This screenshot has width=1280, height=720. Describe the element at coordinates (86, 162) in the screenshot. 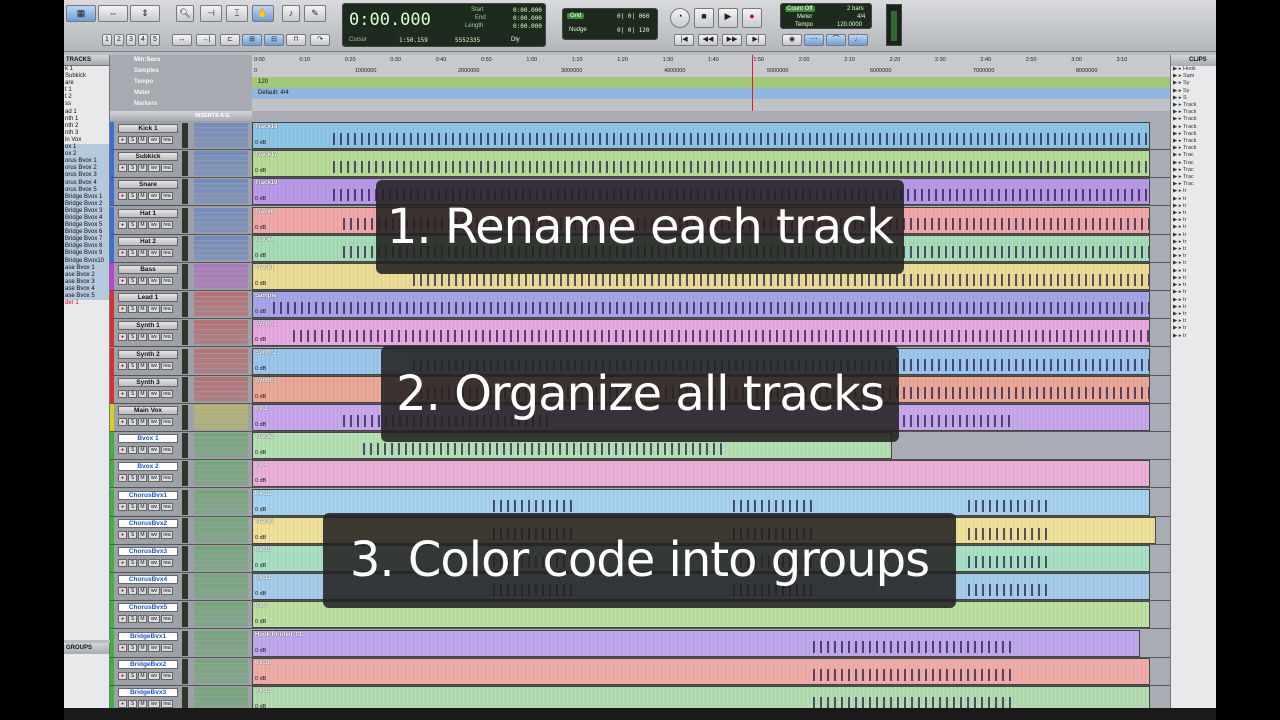

I see `tracks-list-item: orus Bvox 1` at that location.